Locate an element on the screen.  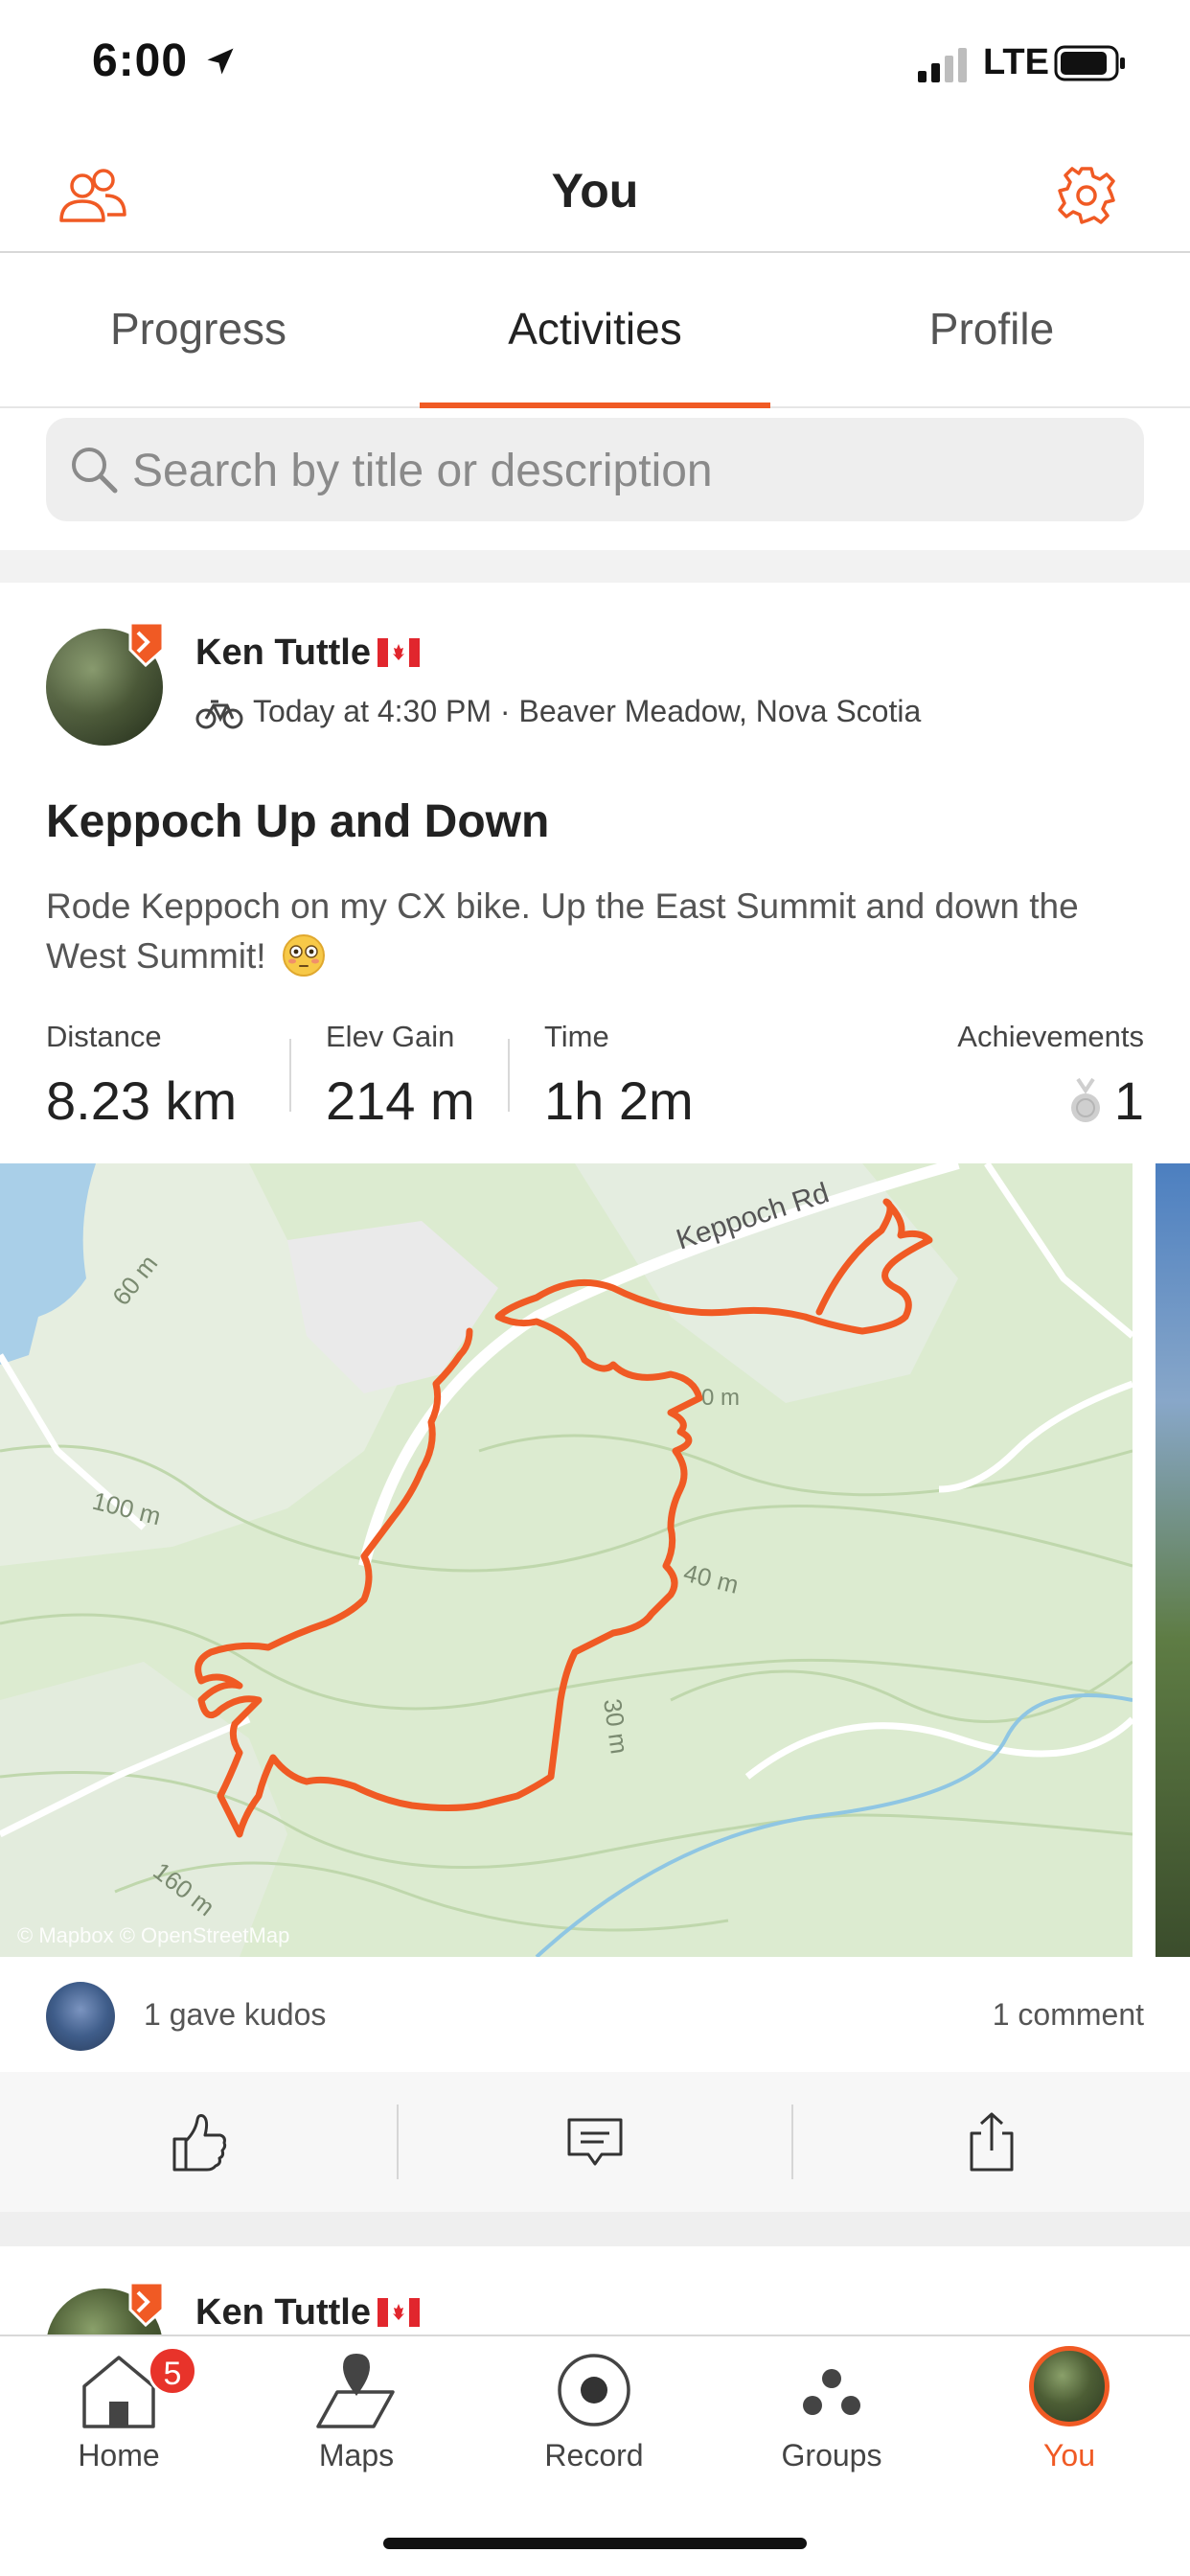
home-icon is located at coordinates (119, 2392).